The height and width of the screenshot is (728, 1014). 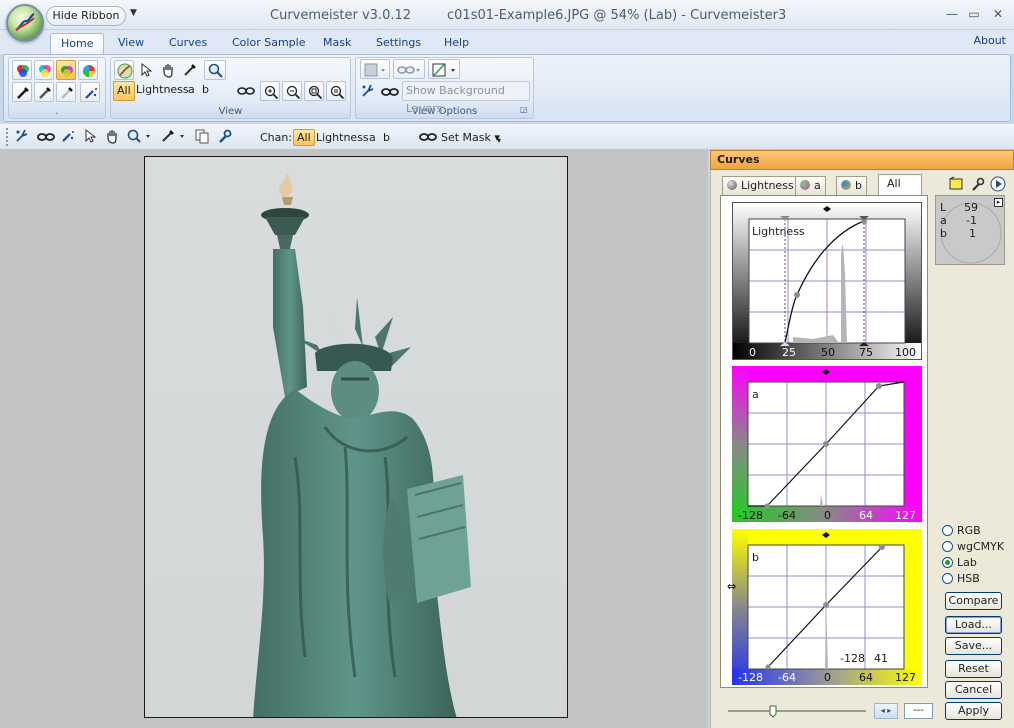 What do you see at coordinates (44, 92) in the screenshot?
I see `gray-eyedropper-button` at bounding box center [44, 92].